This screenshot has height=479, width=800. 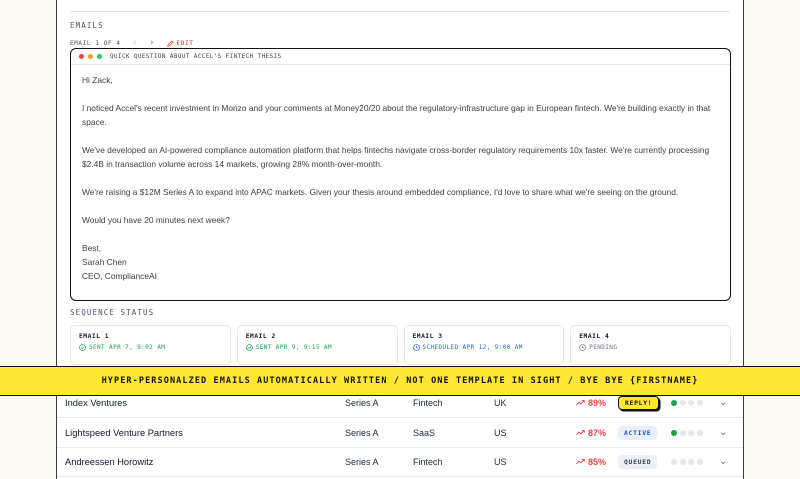 What do you see at coordinates (424, 432) in the screenshot?
I see `investor-sector: SaaS` at bounding box center [424, 432].